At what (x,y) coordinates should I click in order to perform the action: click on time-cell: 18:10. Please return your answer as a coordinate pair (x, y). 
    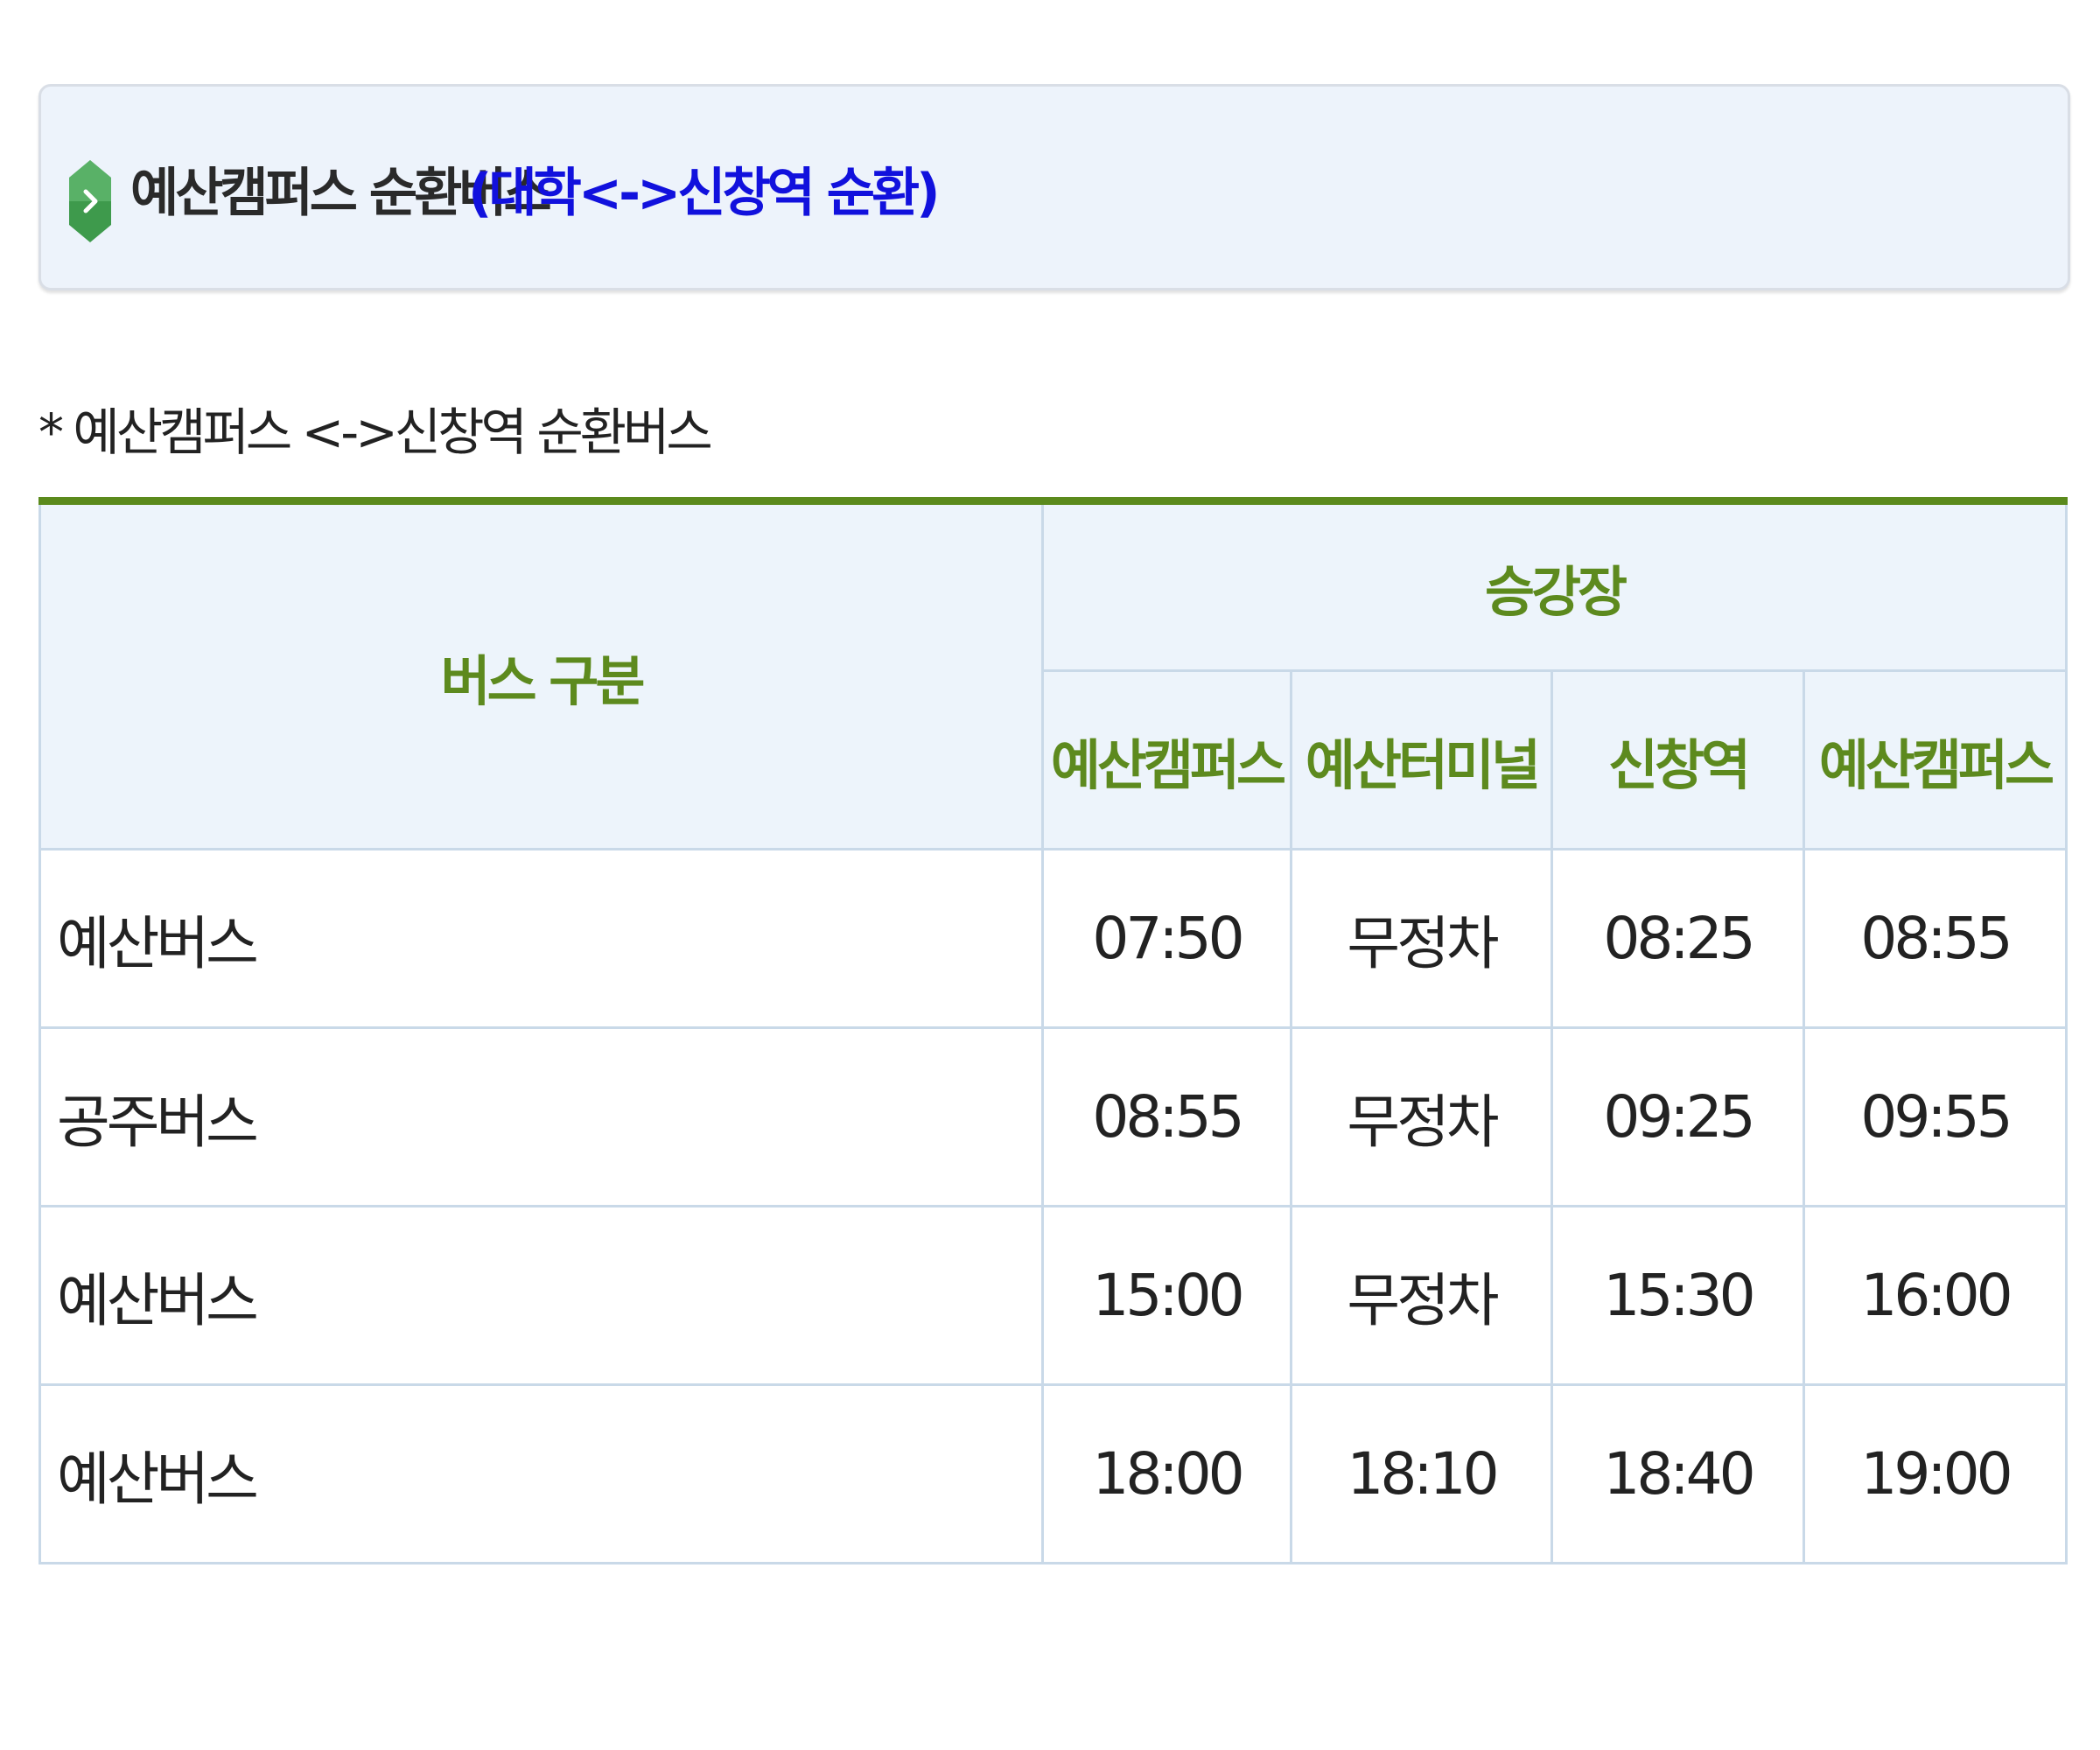
    Looking at the image, I should click on (1421, 1473).